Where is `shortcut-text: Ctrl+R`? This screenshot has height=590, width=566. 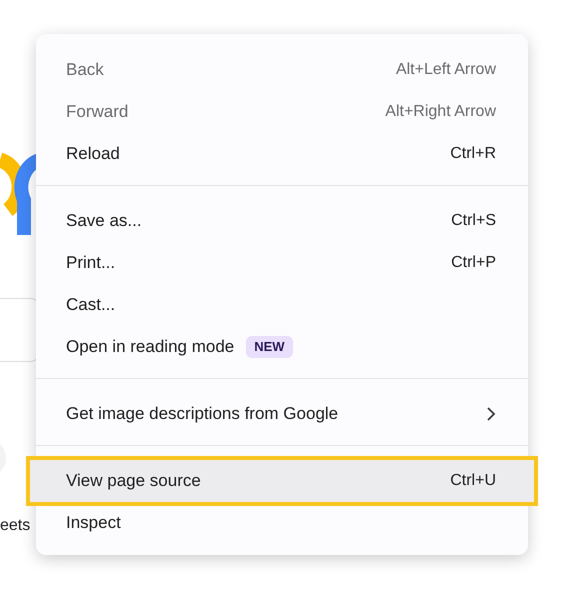
shortcut-text: Ctrl+R is located at coordinates (473, 154).